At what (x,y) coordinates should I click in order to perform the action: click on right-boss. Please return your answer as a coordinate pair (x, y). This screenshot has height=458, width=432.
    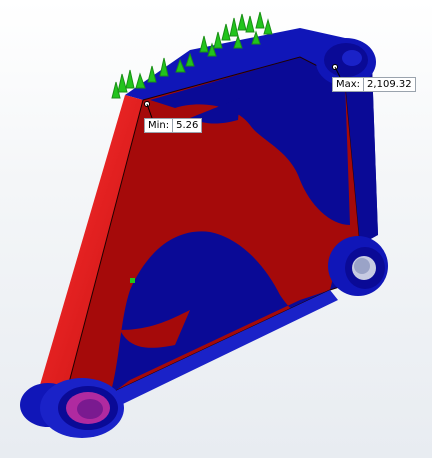
    Looking at the image, I should click on (358, 266).